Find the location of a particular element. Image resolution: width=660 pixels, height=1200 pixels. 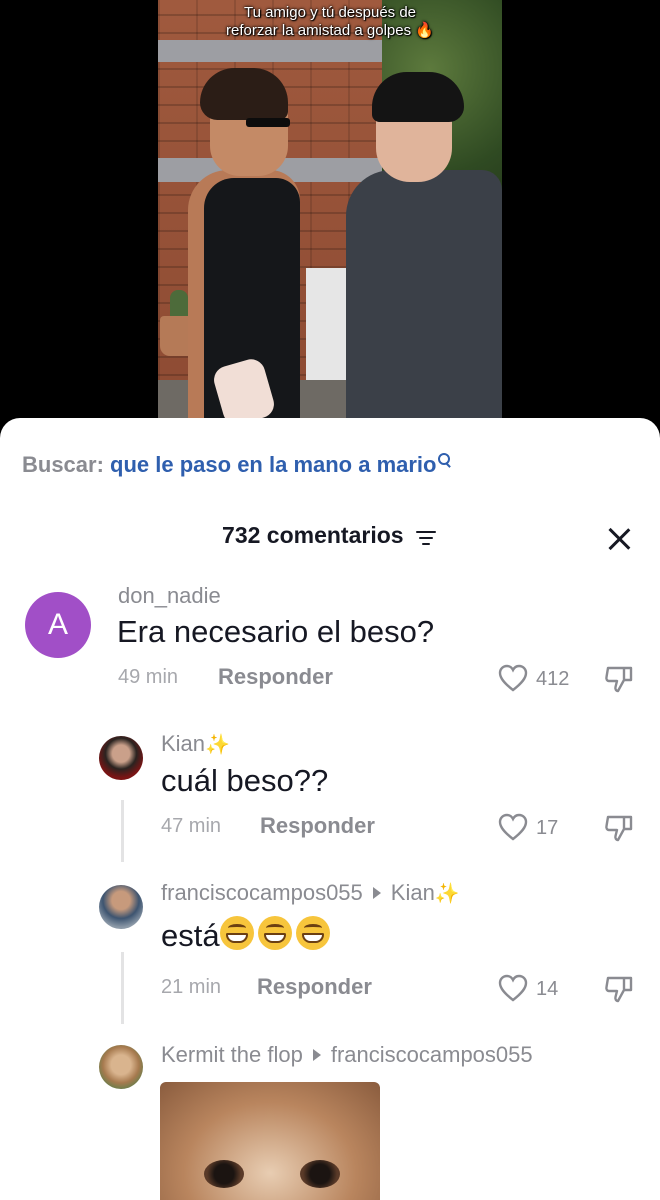

caption-line-2: reforzar la amistad a golpes 🔥 is located at coordinates (330, 30).